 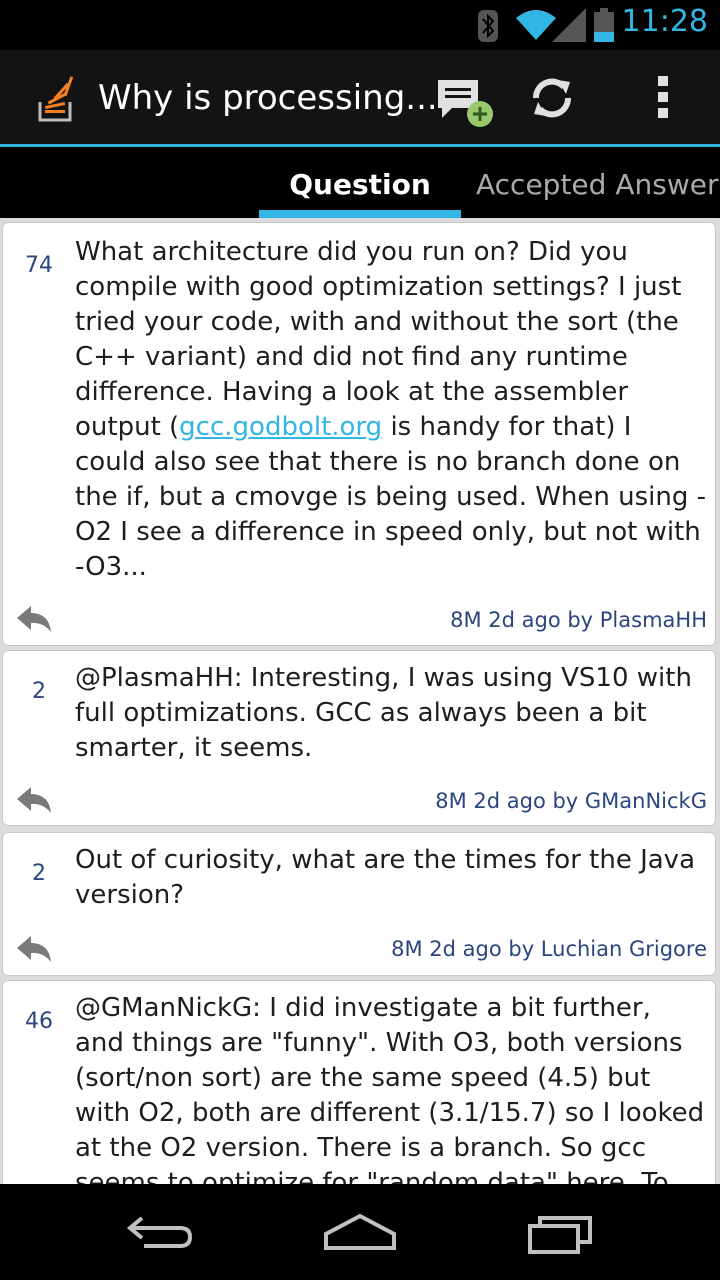 I want to click on overflow-menu-icon, so click(x=664, y=97).